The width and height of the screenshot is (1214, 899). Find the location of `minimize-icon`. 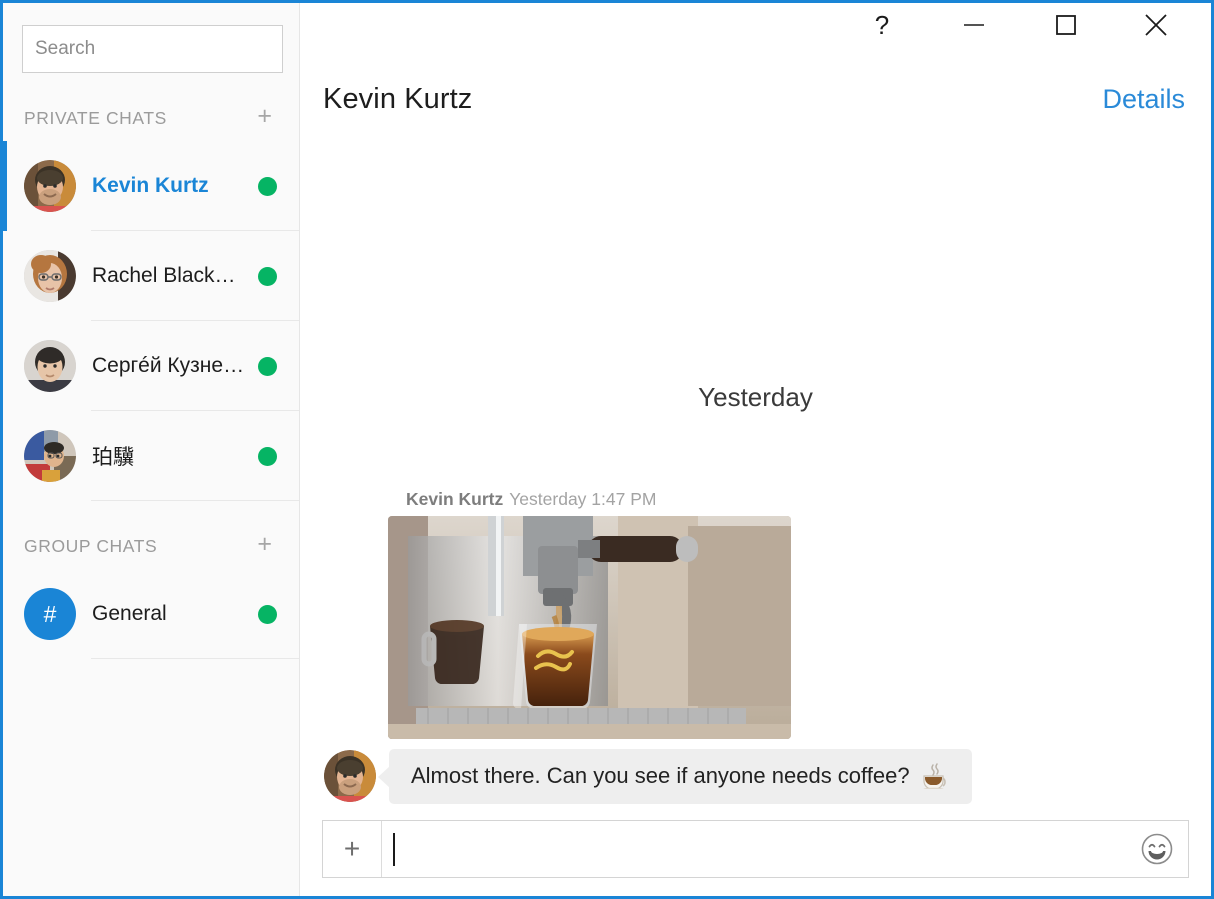

minimize-icon is located at coordinates (974, 25).